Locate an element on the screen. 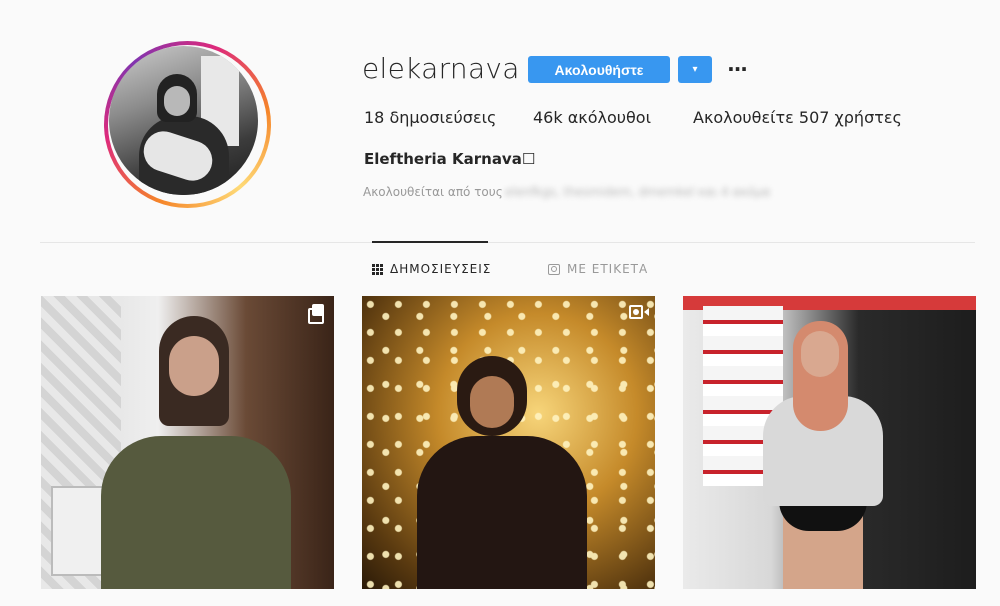 The width and height of the screenshot is (1000, 606). post3-face is located at coordinates (820, 354).